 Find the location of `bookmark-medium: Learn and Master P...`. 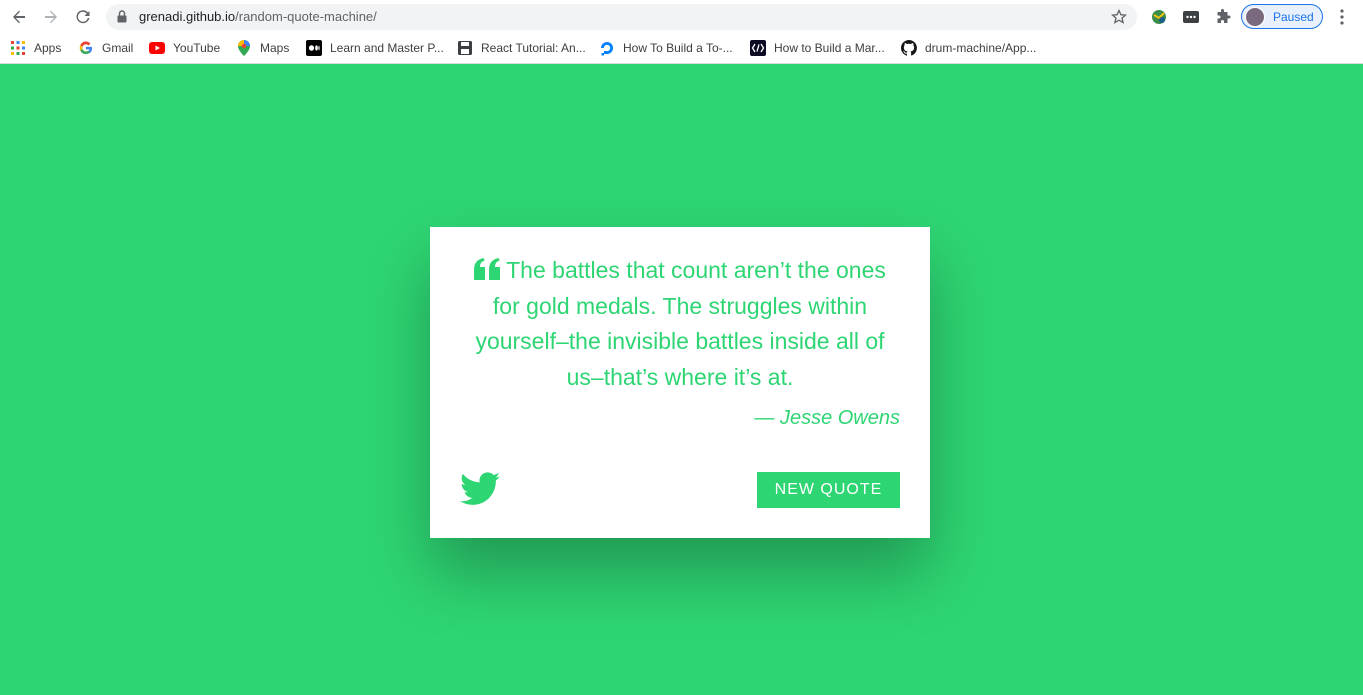

bookmark-medium: Learn and Master P... is located at coordinates (375, 48).